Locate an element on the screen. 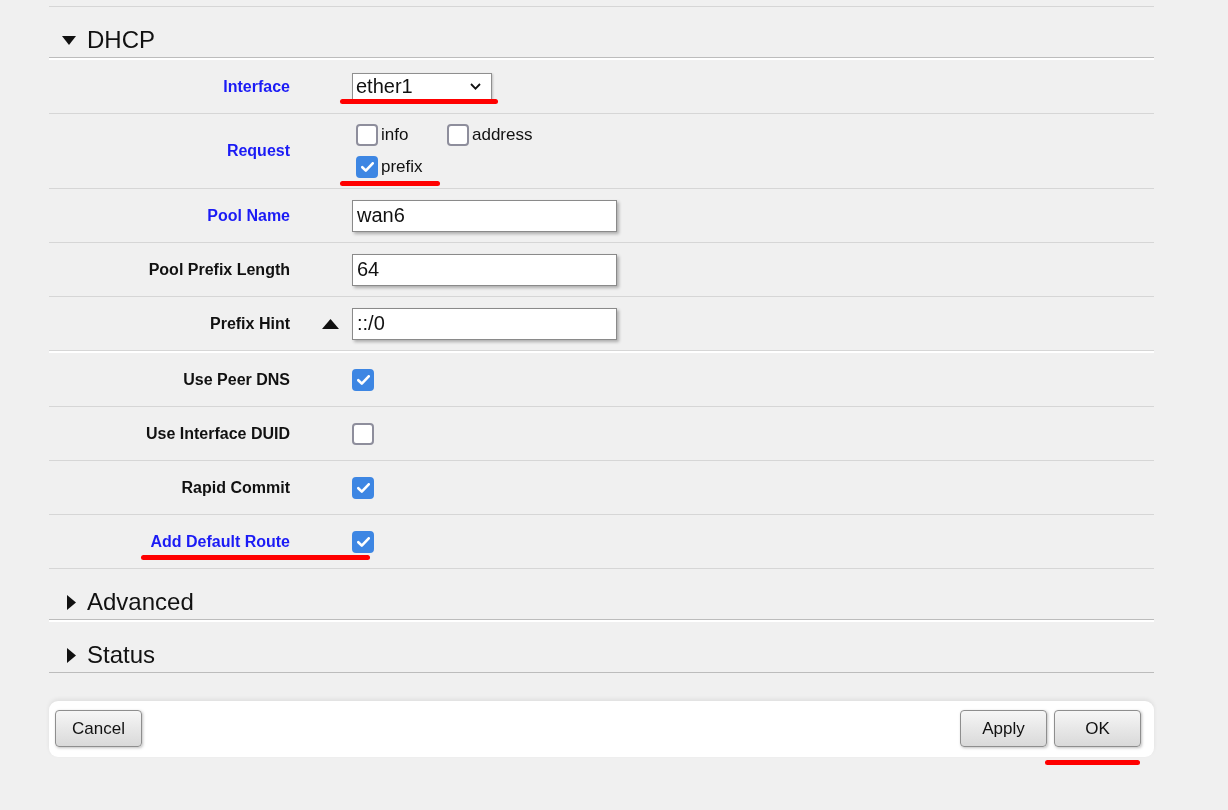 The image size is (1228, 810). field-label: Use Peer DNS is located at coordinates (236, 379).